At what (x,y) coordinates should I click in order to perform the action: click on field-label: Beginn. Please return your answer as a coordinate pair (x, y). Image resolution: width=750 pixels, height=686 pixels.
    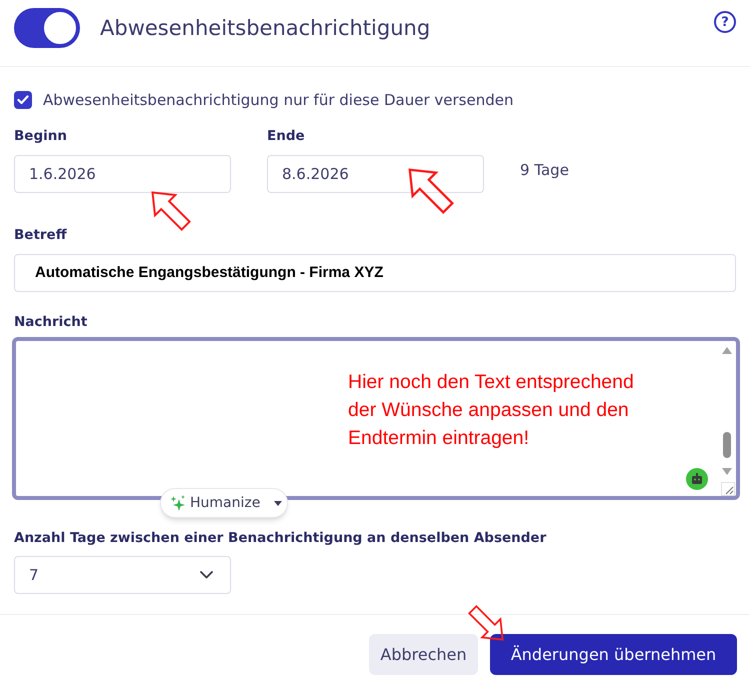
    Looking at the image, I should click on (41, 136).